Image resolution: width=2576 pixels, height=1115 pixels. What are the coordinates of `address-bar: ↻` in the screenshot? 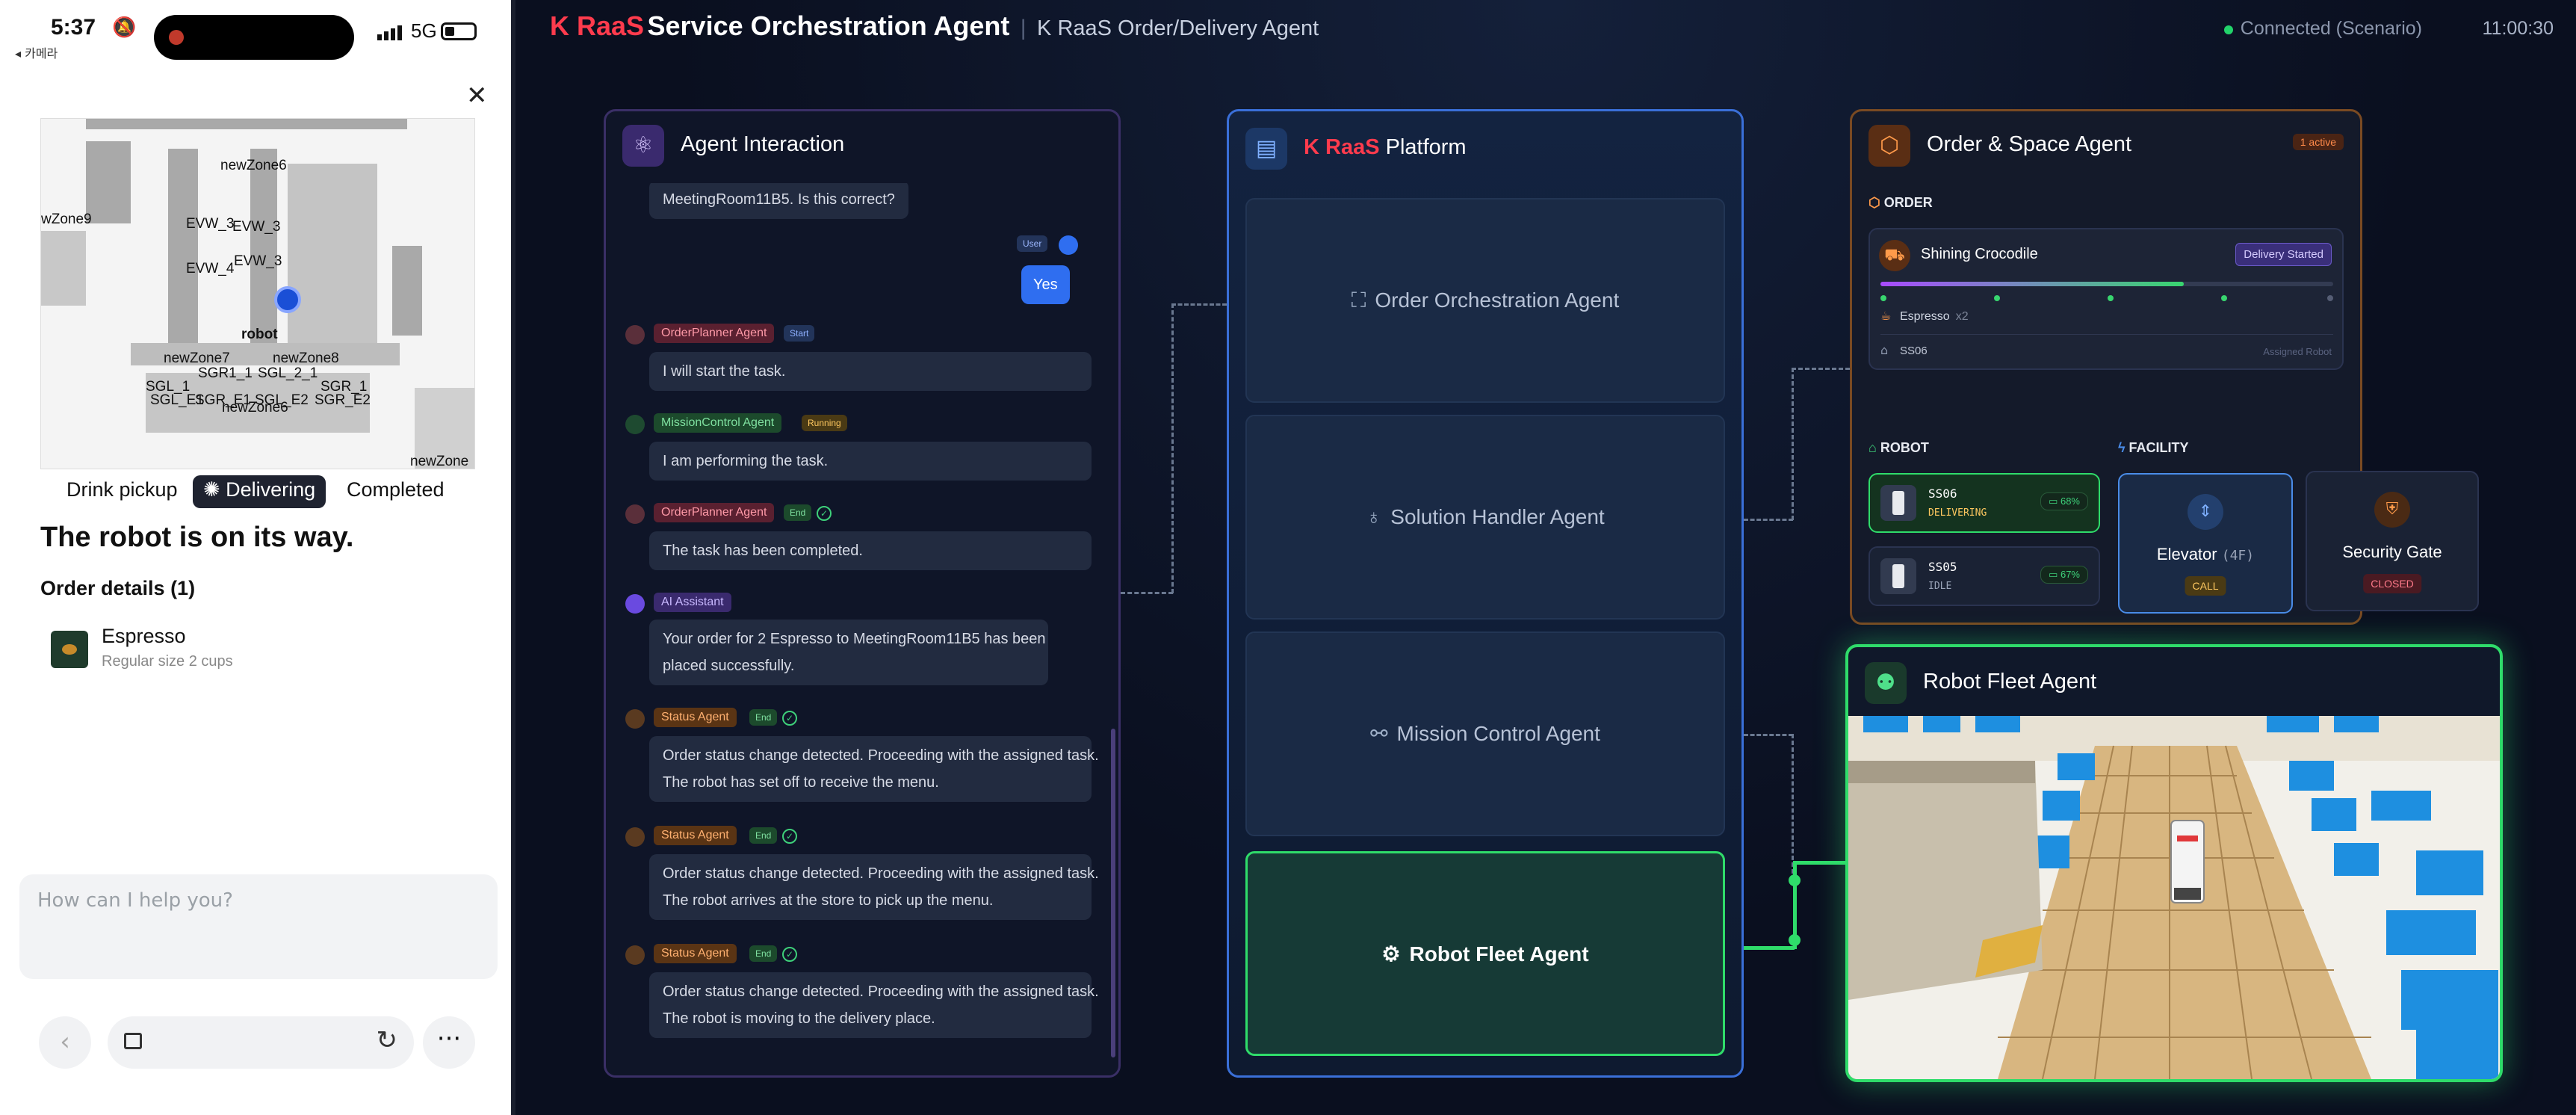 It's located at (261, 1042).